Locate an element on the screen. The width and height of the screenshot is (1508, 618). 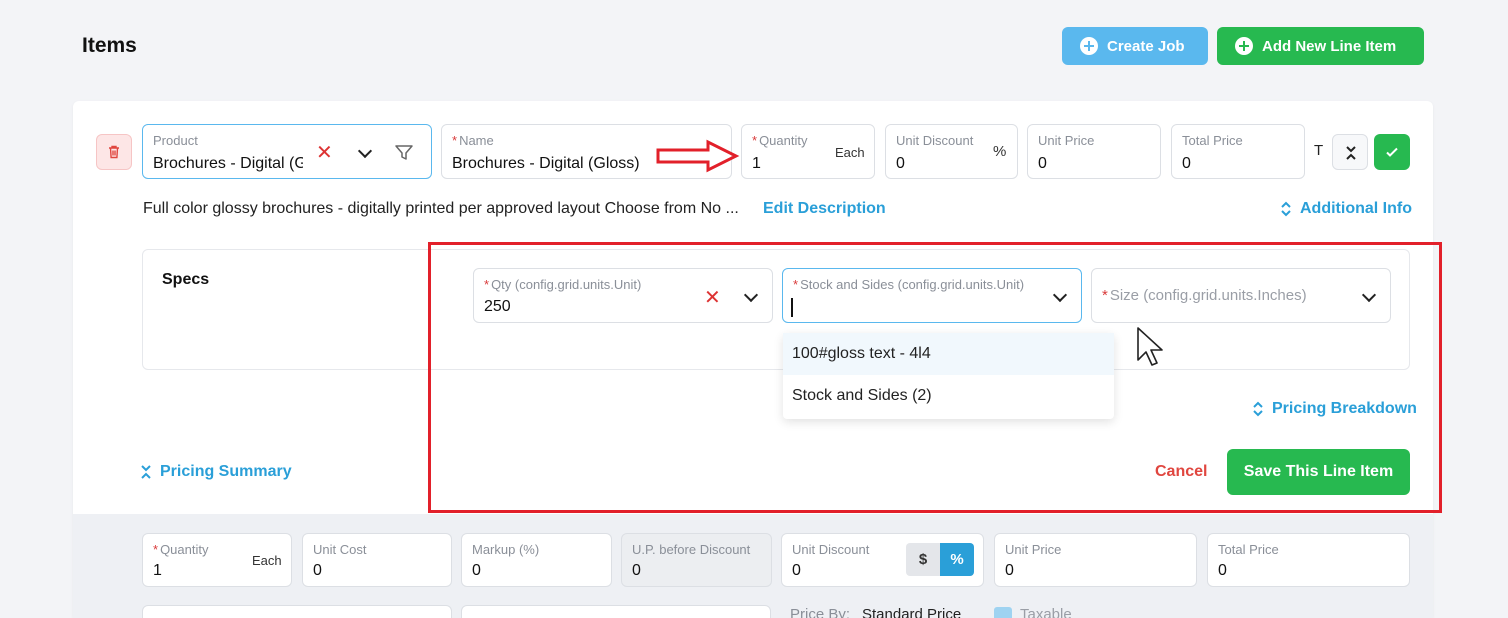
check-icon is located at coordinates (1392, 152).